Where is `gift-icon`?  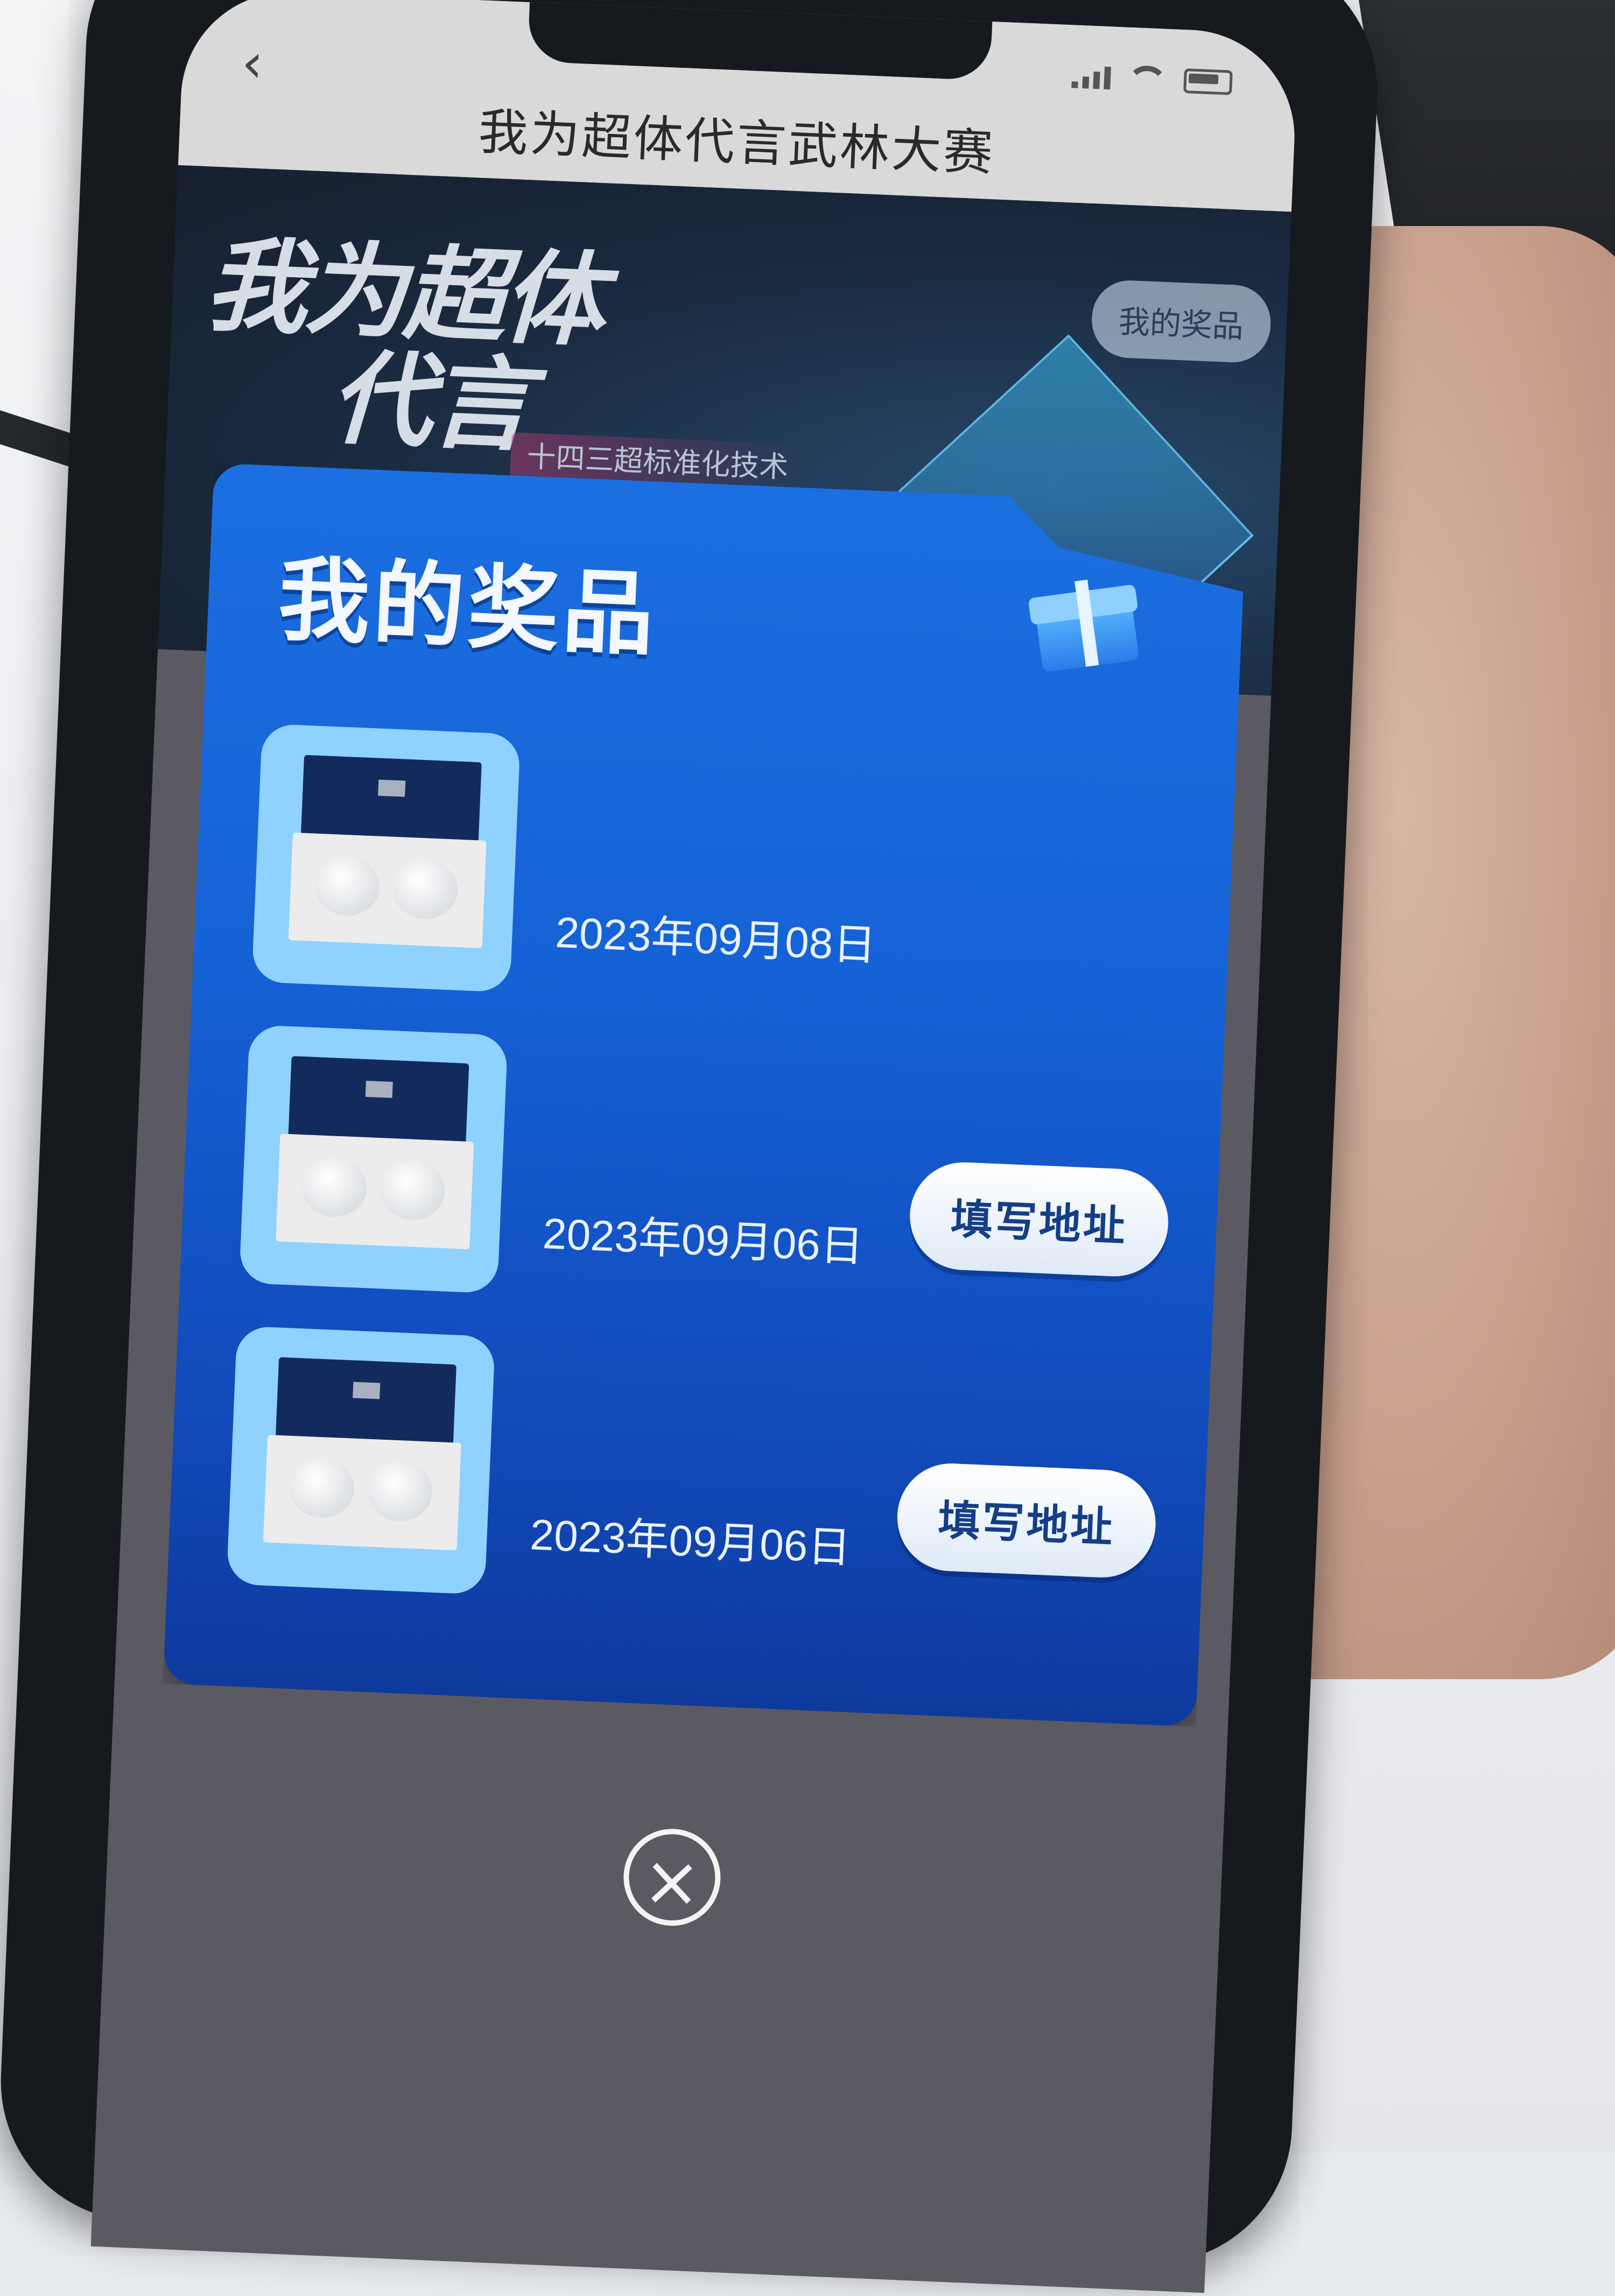 gift-icon is located at coordinates (1086, 623).